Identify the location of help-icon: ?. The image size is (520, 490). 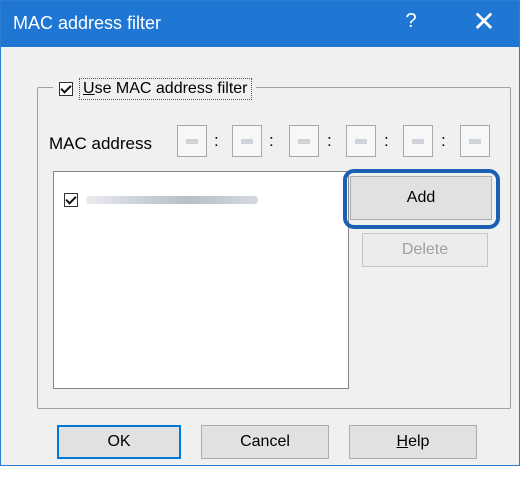
(411, 21).